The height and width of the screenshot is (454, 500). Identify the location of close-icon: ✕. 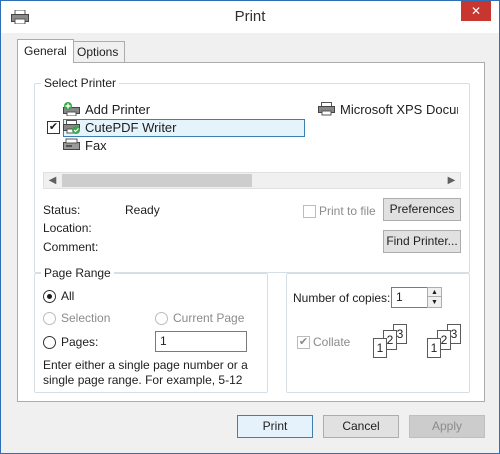
(476, 11).